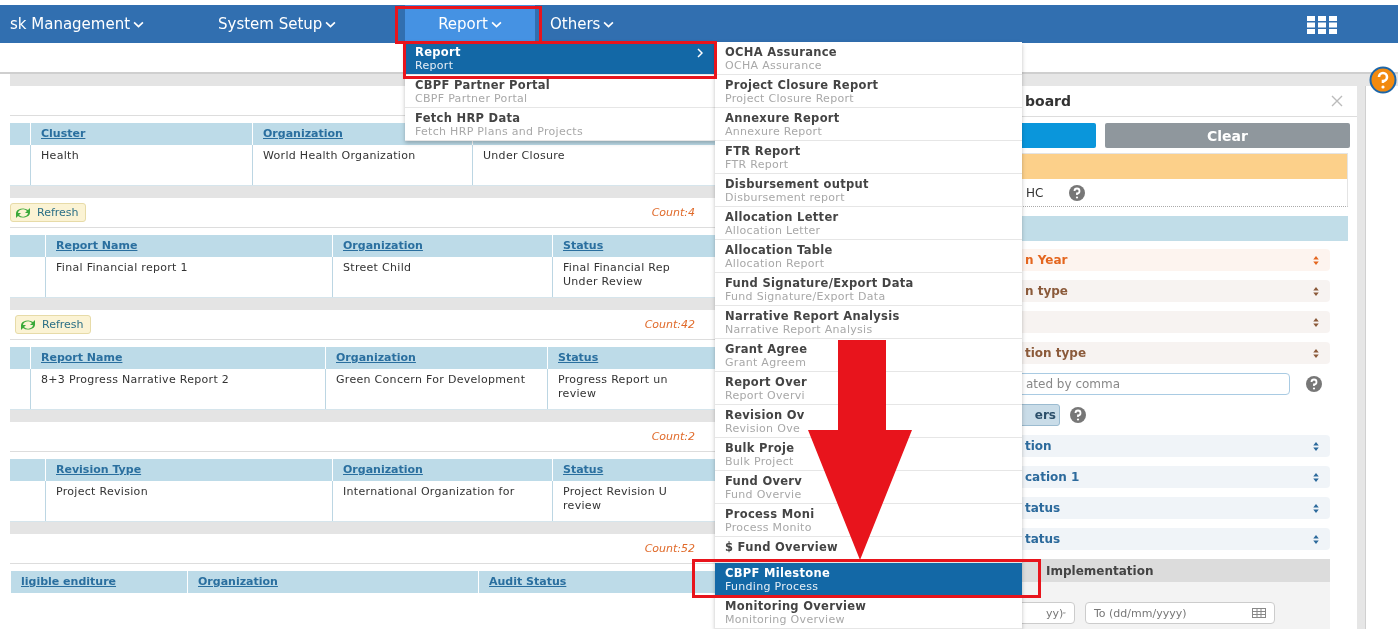 Image resolution: width=1398 pixels, height=629 pixels. Describe the element at coordinates (377, 267) in the screenshot. I see `table-cell: Street Child` at that location.